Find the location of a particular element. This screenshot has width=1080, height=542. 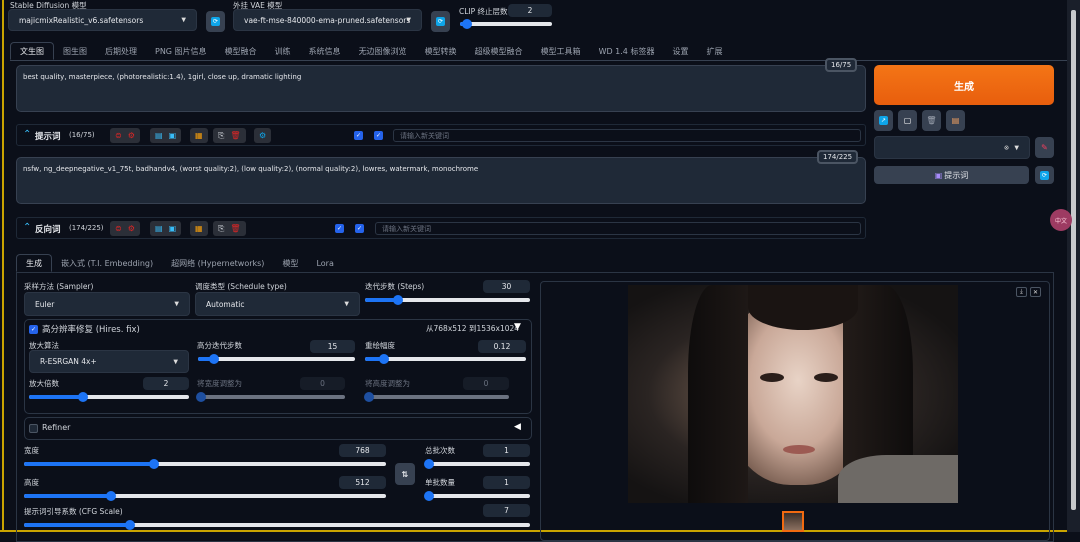

upscale-by-input: 2 is located at coordinates (166, 383).